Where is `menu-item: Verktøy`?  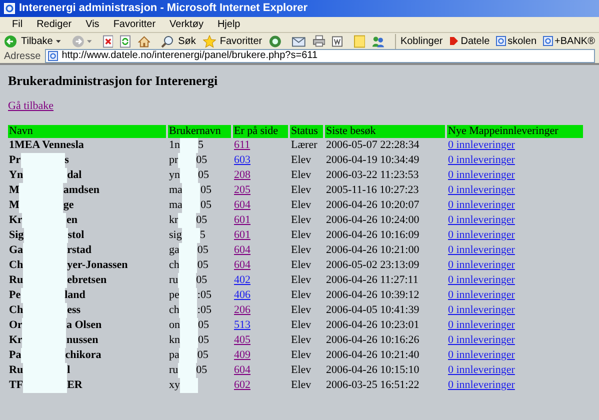
menu-item: Verktøy is located at coordinates (187, 24).